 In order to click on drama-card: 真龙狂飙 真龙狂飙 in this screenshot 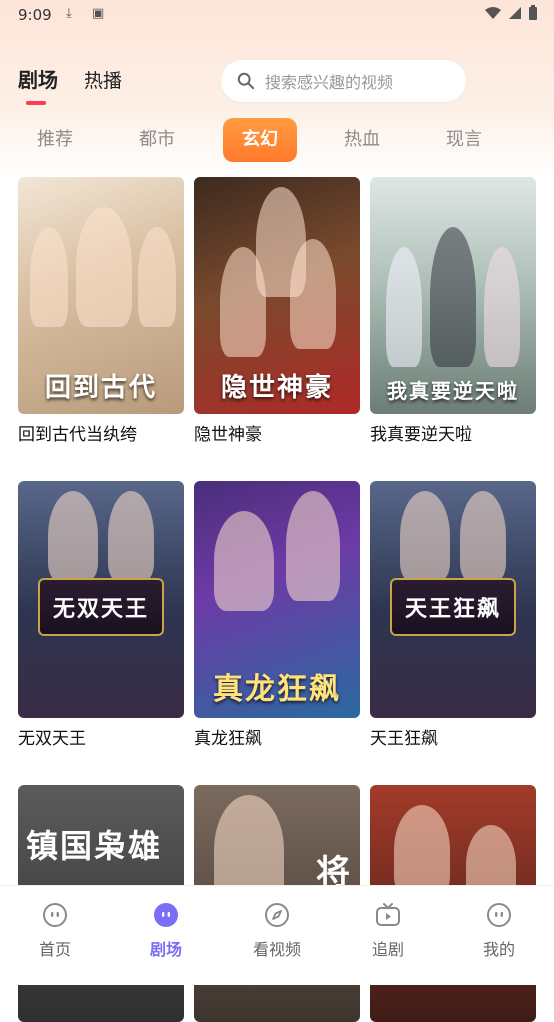, I will do `click(277, 615)`.